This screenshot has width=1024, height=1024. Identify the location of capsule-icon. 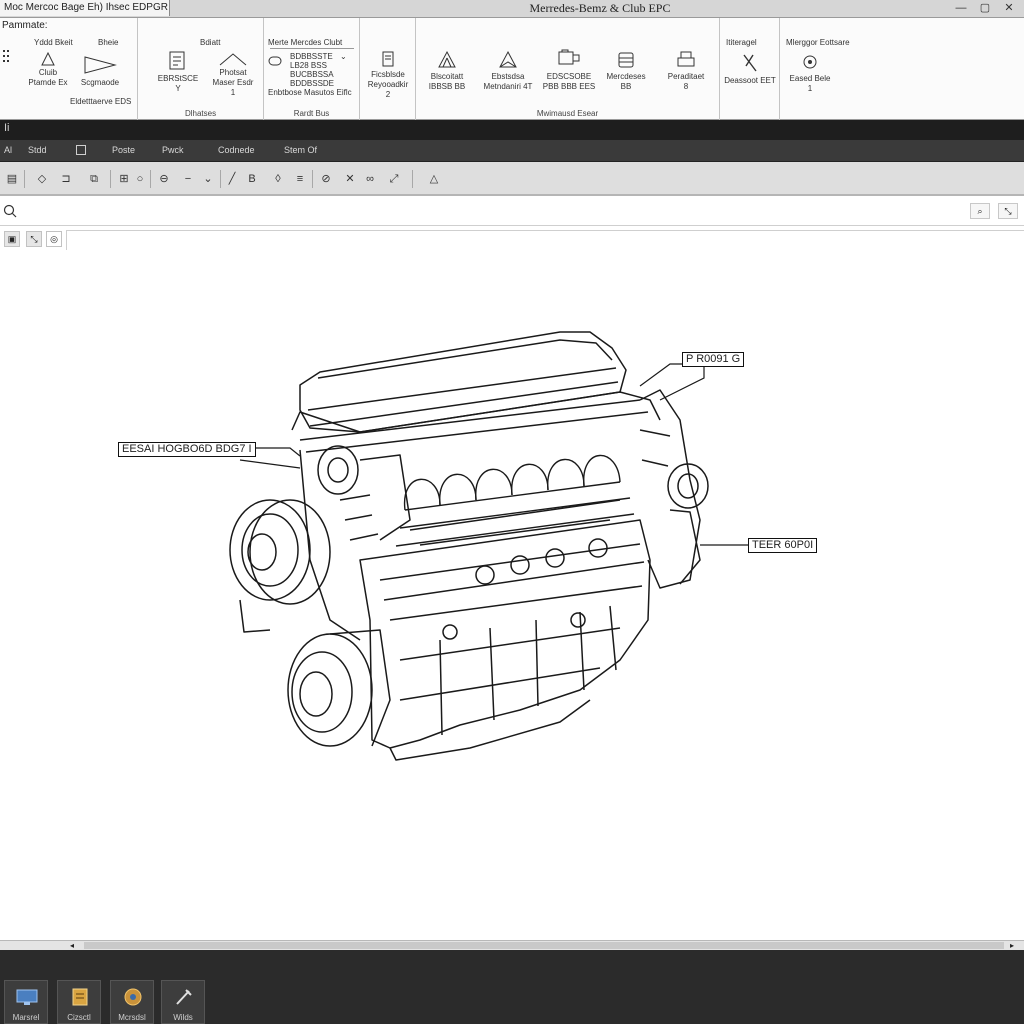
(275, 62).